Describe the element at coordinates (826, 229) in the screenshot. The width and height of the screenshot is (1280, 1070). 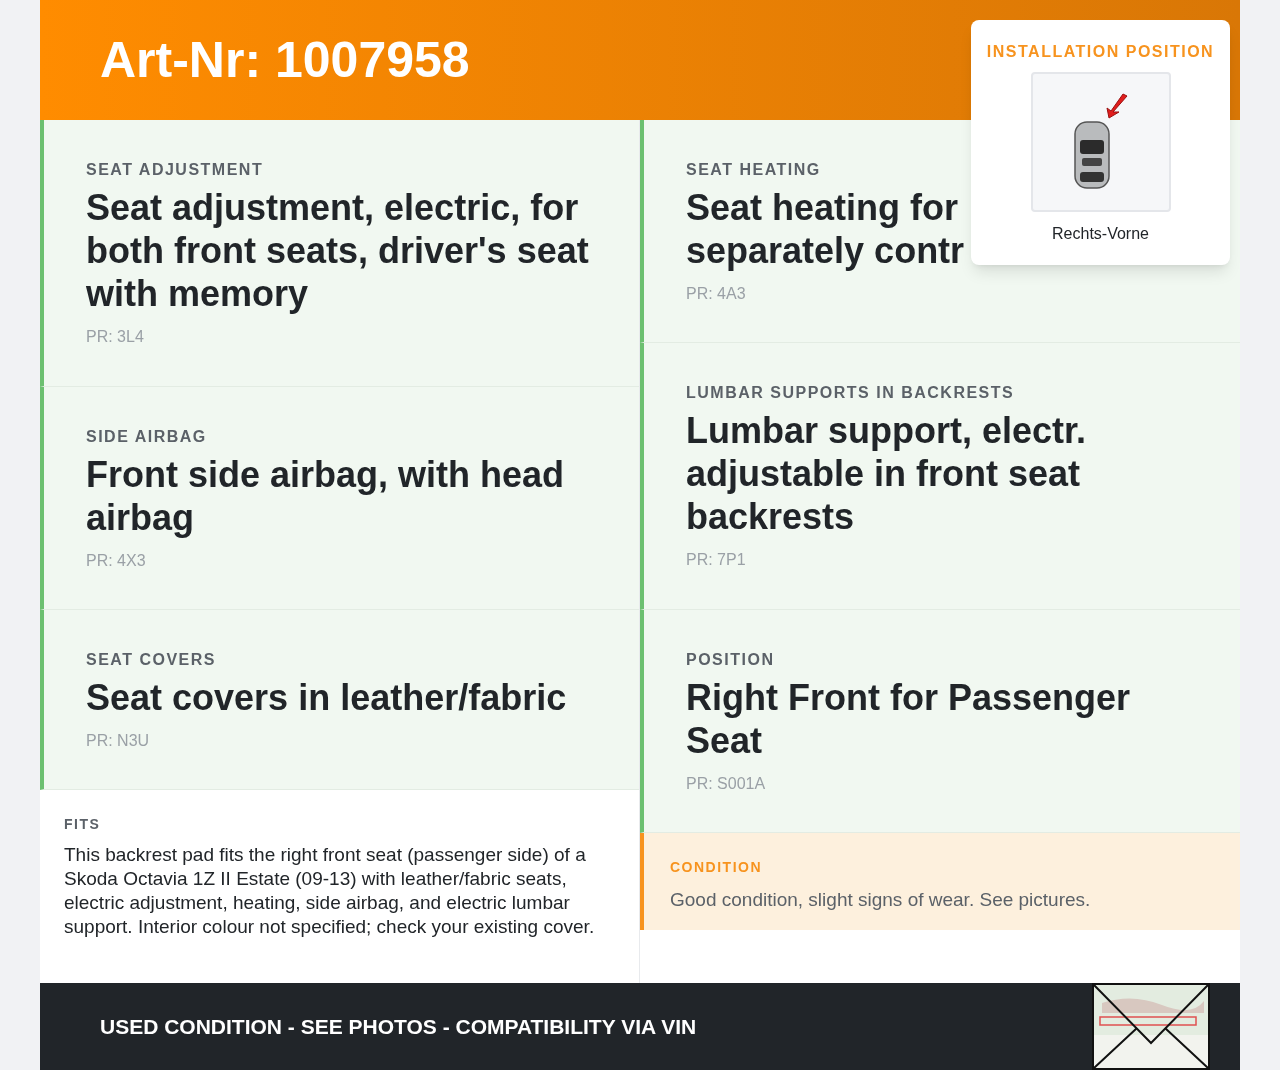
I see `feature-title: Seat heating for separately contr` at that location.